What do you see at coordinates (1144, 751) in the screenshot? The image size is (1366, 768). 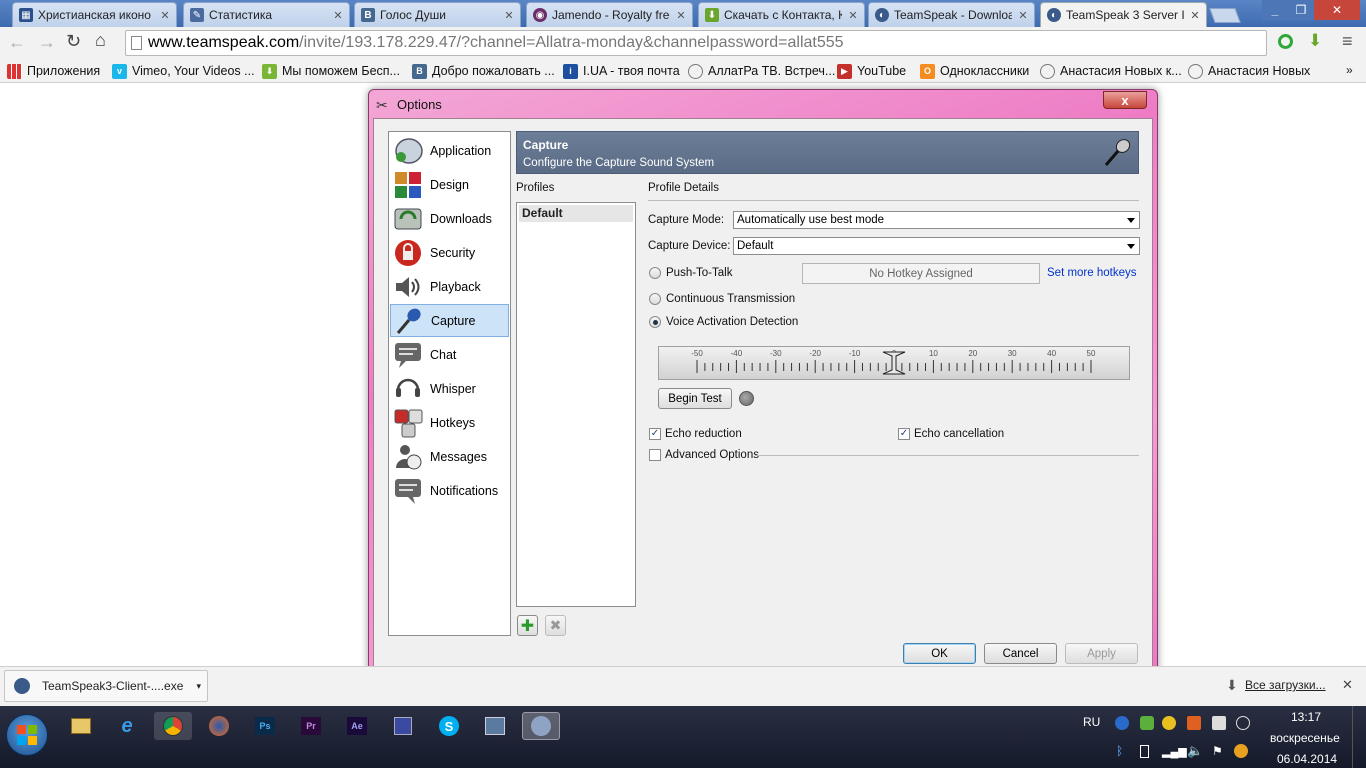 I see `battery-icon` at bounding box center [1144, 751].